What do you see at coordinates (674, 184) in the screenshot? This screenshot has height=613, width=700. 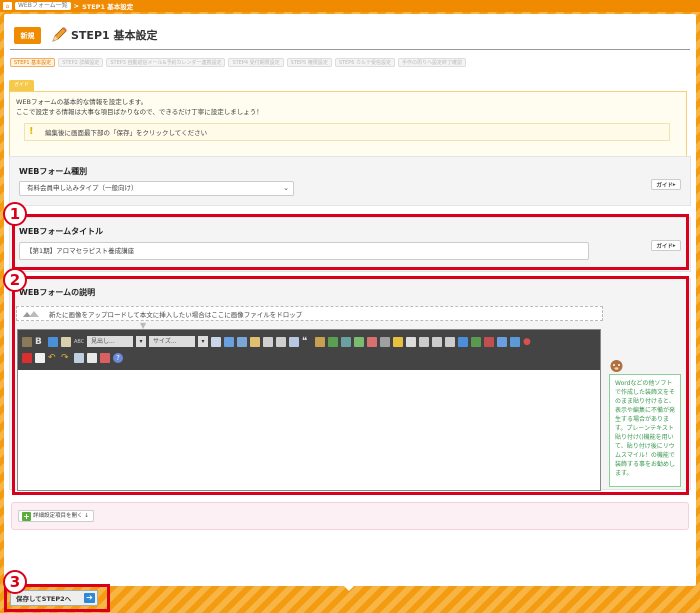 I see `arrow-icon: ▸` at bounding box center [674, 184].